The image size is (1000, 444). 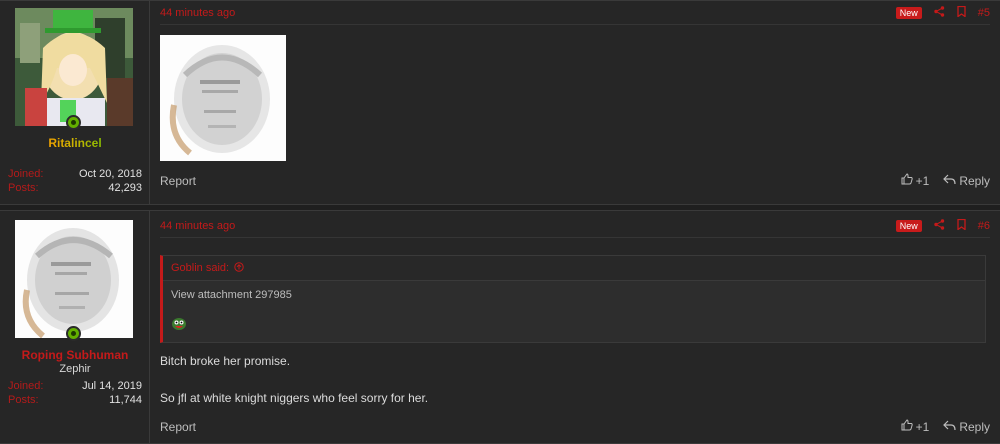 I want to click on username: Roping Subhuman, so click(x=75, y=355).